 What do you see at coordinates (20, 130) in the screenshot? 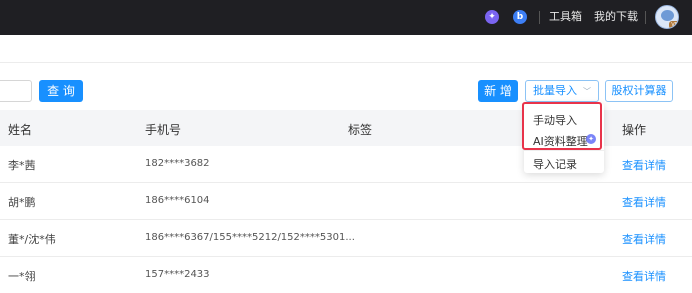
I see `column-header-name: 姓名` at bounding box center [20, 130].